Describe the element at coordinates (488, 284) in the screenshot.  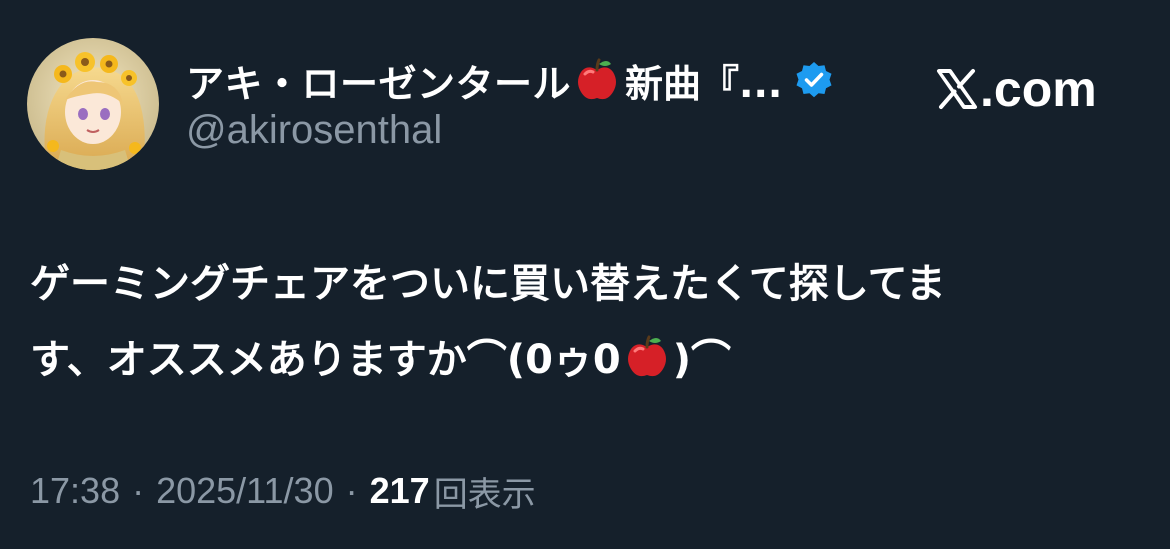
I see `tweet-line-1: ゲーミングチェアをついに買い替えたくて探してま` at that location.